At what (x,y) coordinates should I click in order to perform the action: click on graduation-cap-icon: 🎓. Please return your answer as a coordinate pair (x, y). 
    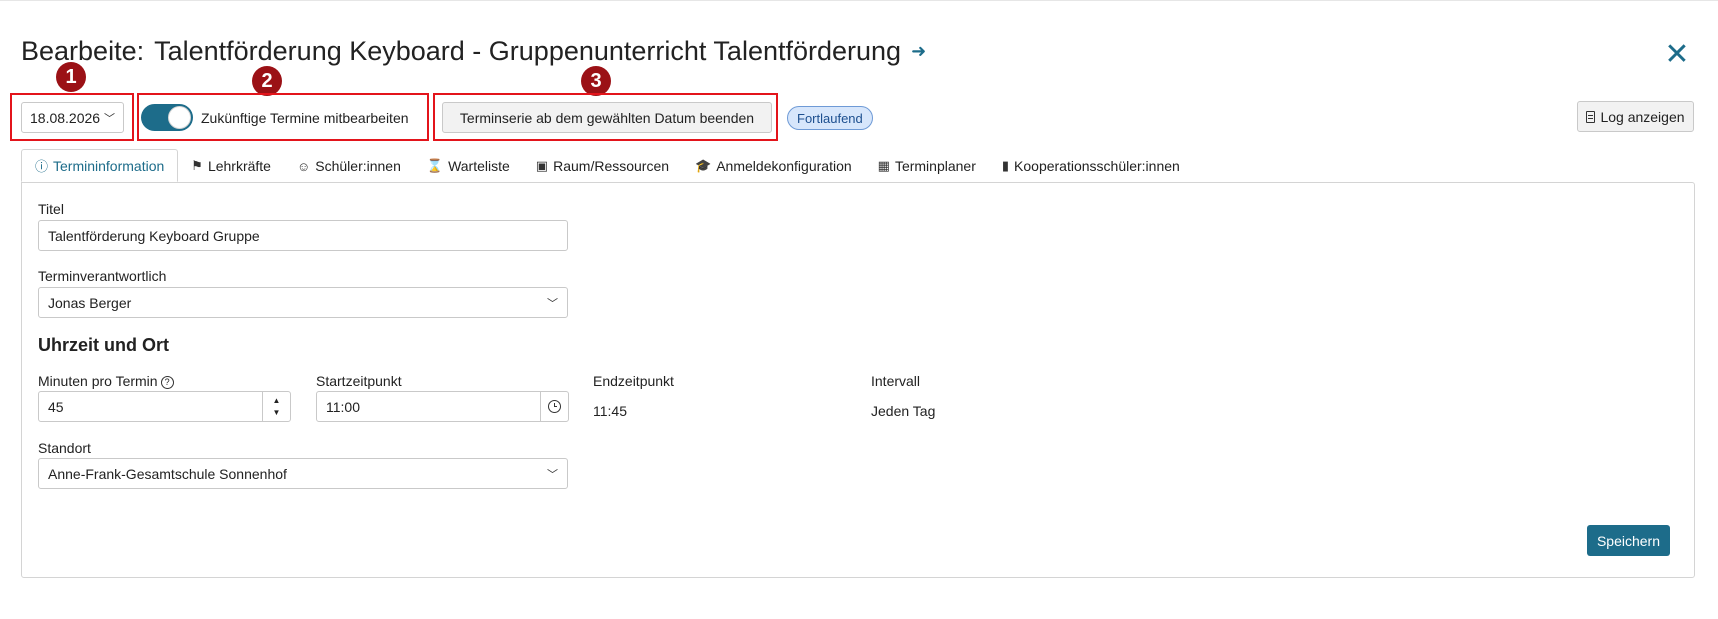
    Looking at the image, I should click on (703, 165).